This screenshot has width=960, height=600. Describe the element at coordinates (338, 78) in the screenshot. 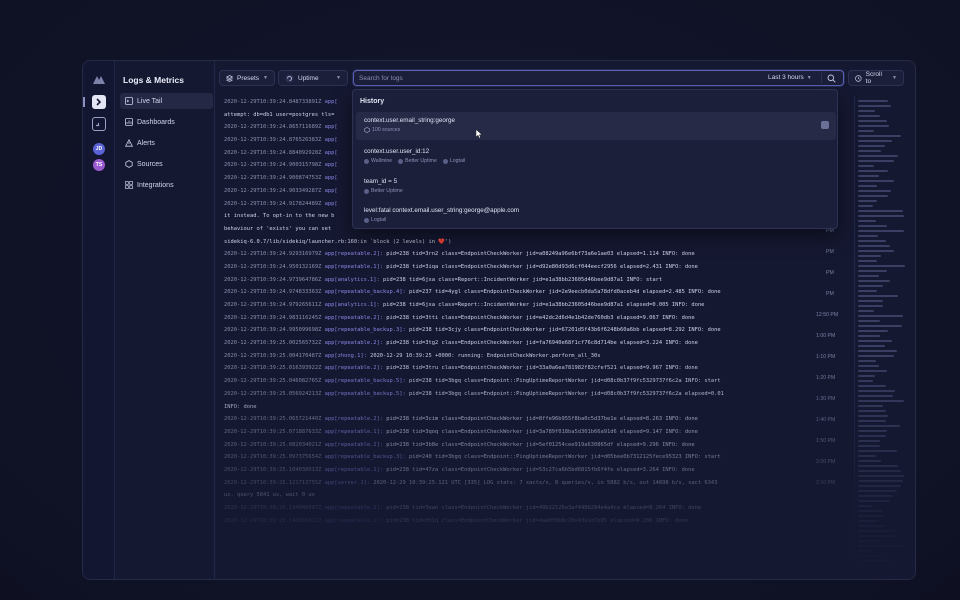

I see `chevron-down-icon: ▼` at that location.